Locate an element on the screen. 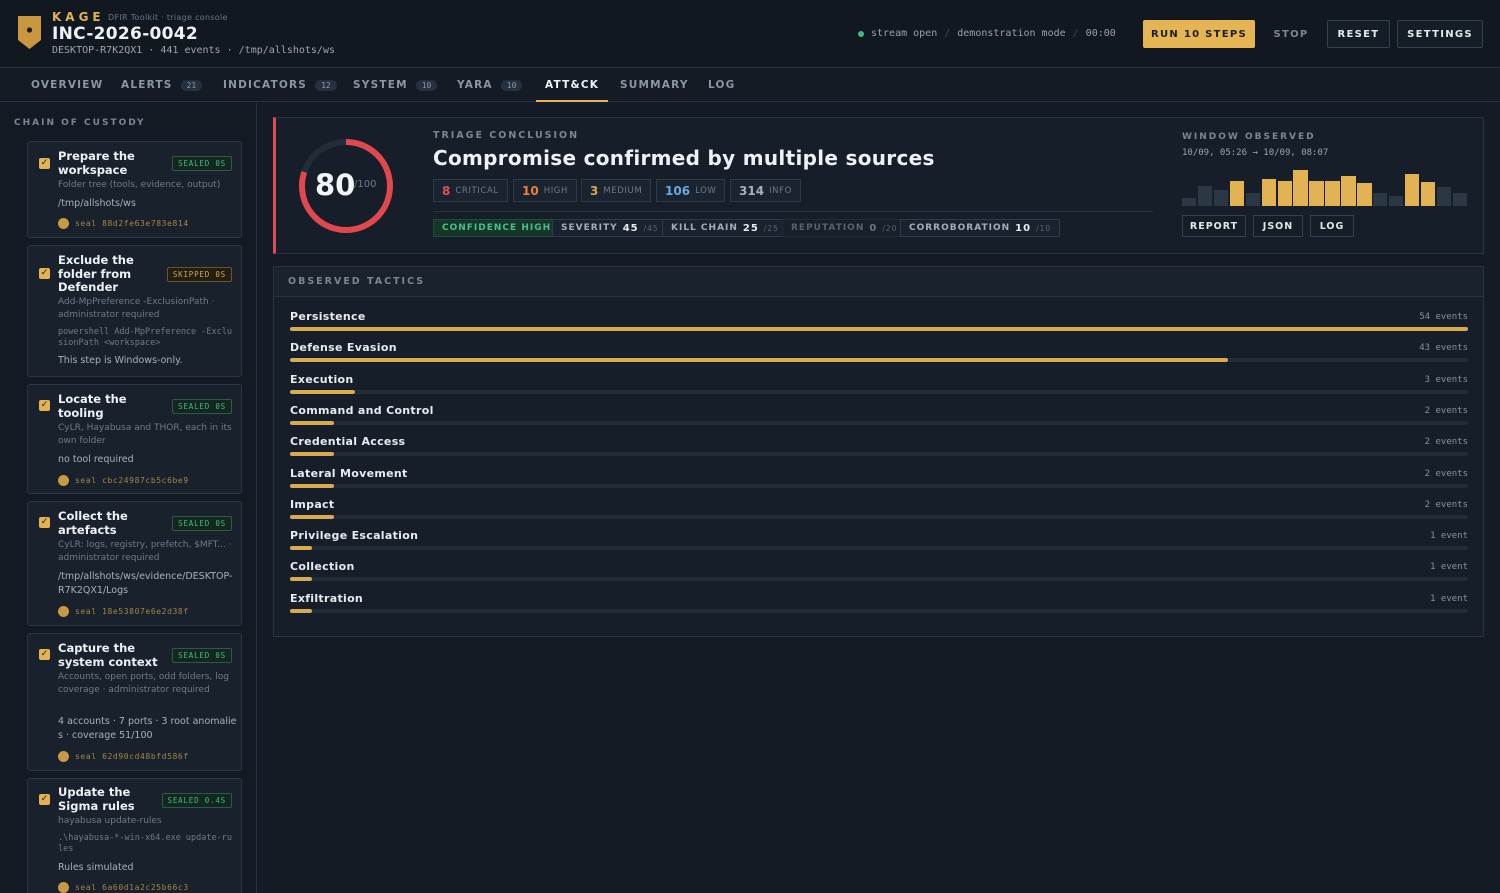 Image resolution: width=1500 pixels, height=893 pixels. event-histogram is located at coordinates (1325, 185).